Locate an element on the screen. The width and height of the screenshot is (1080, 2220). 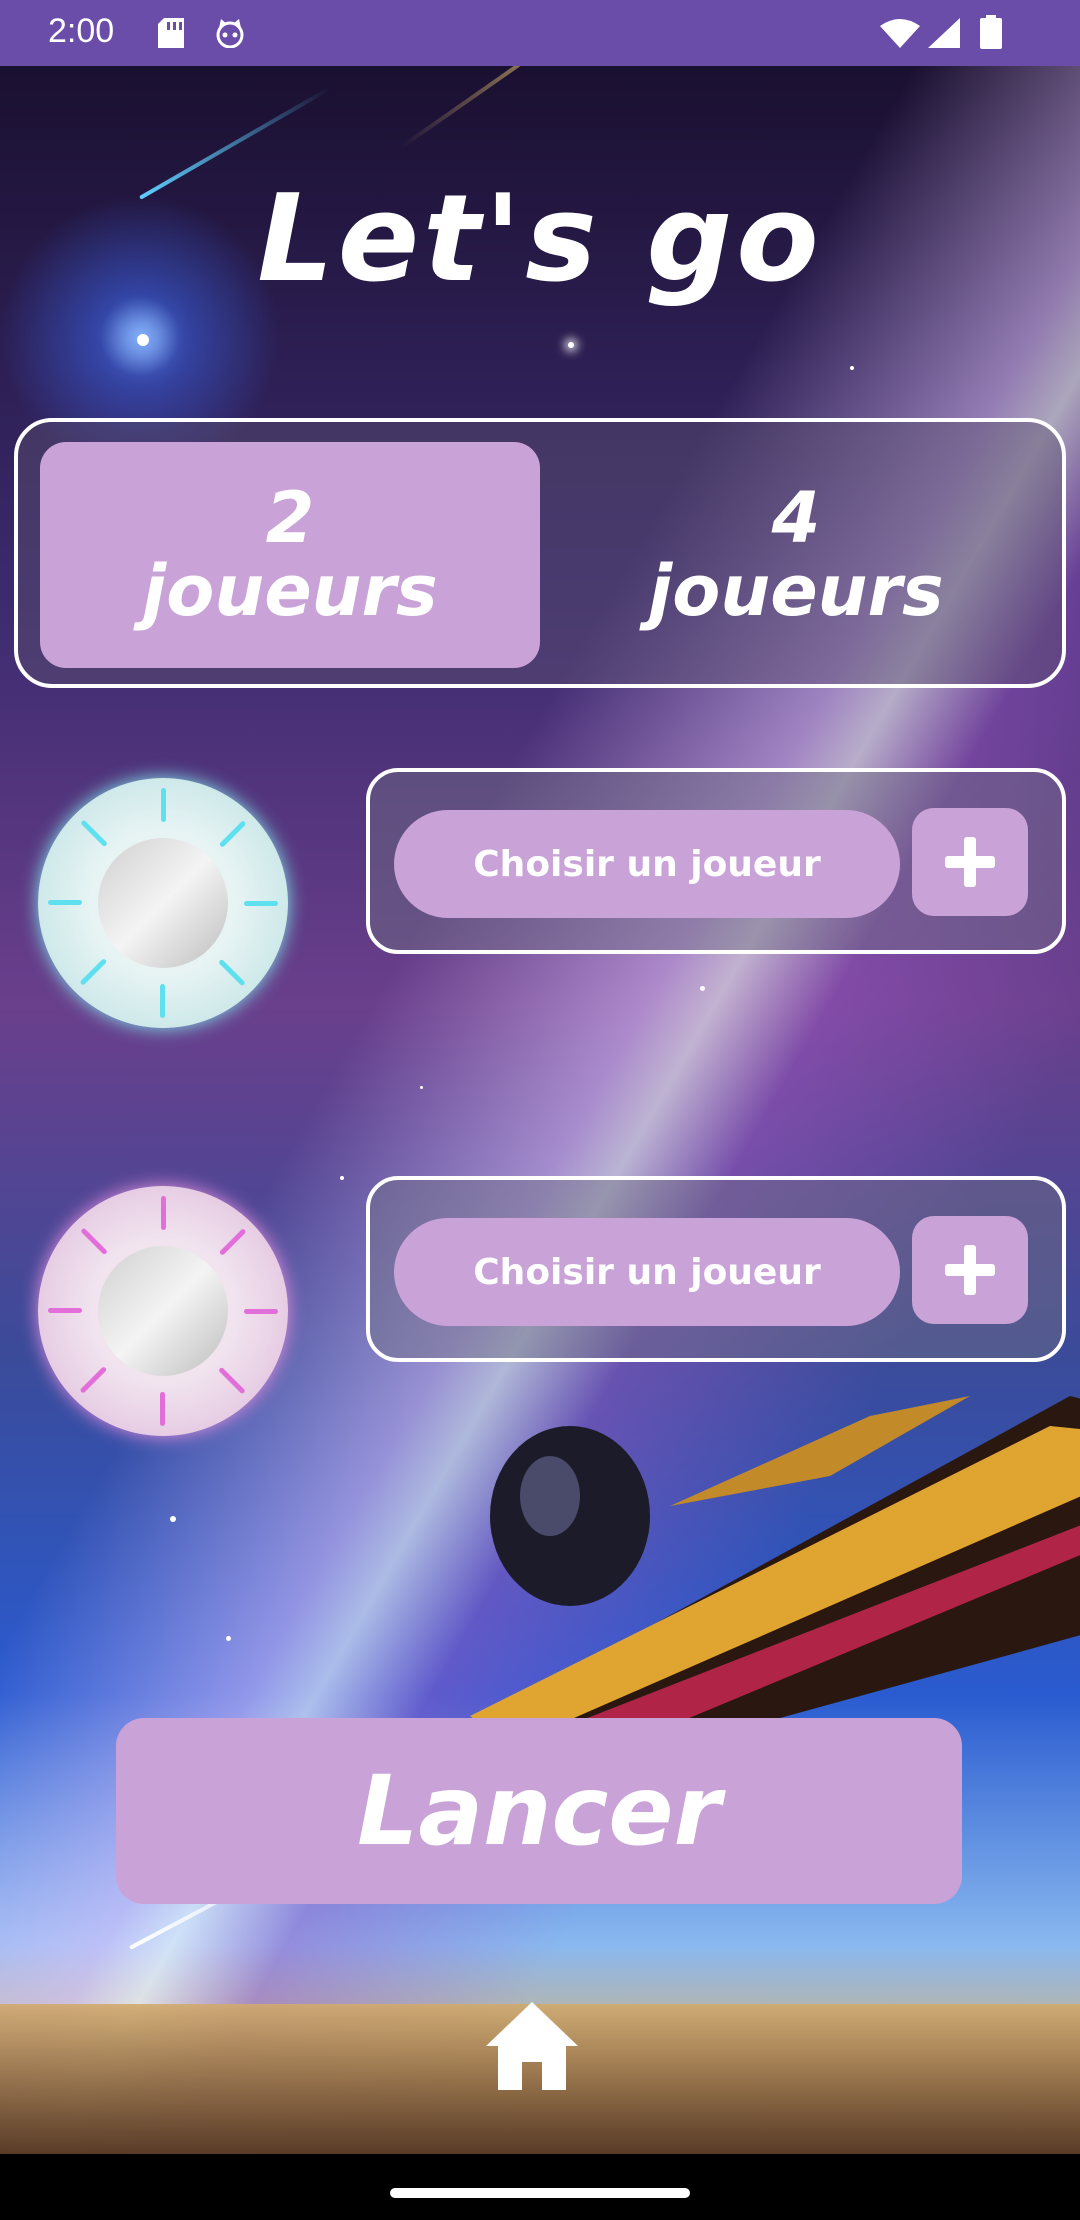
page-title: Let's go is located at coordinates (540, 239).